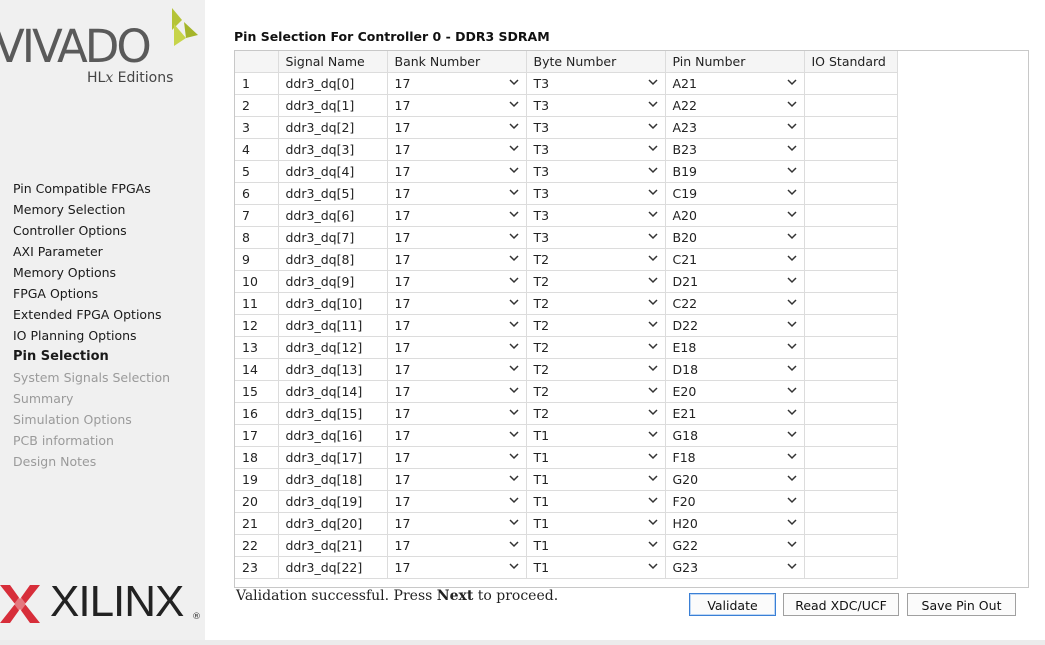  I want to click on byte-number-dropdown: T3, so click(596, 105).